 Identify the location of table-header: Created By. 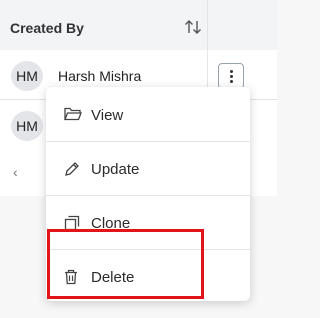
(138, 25).